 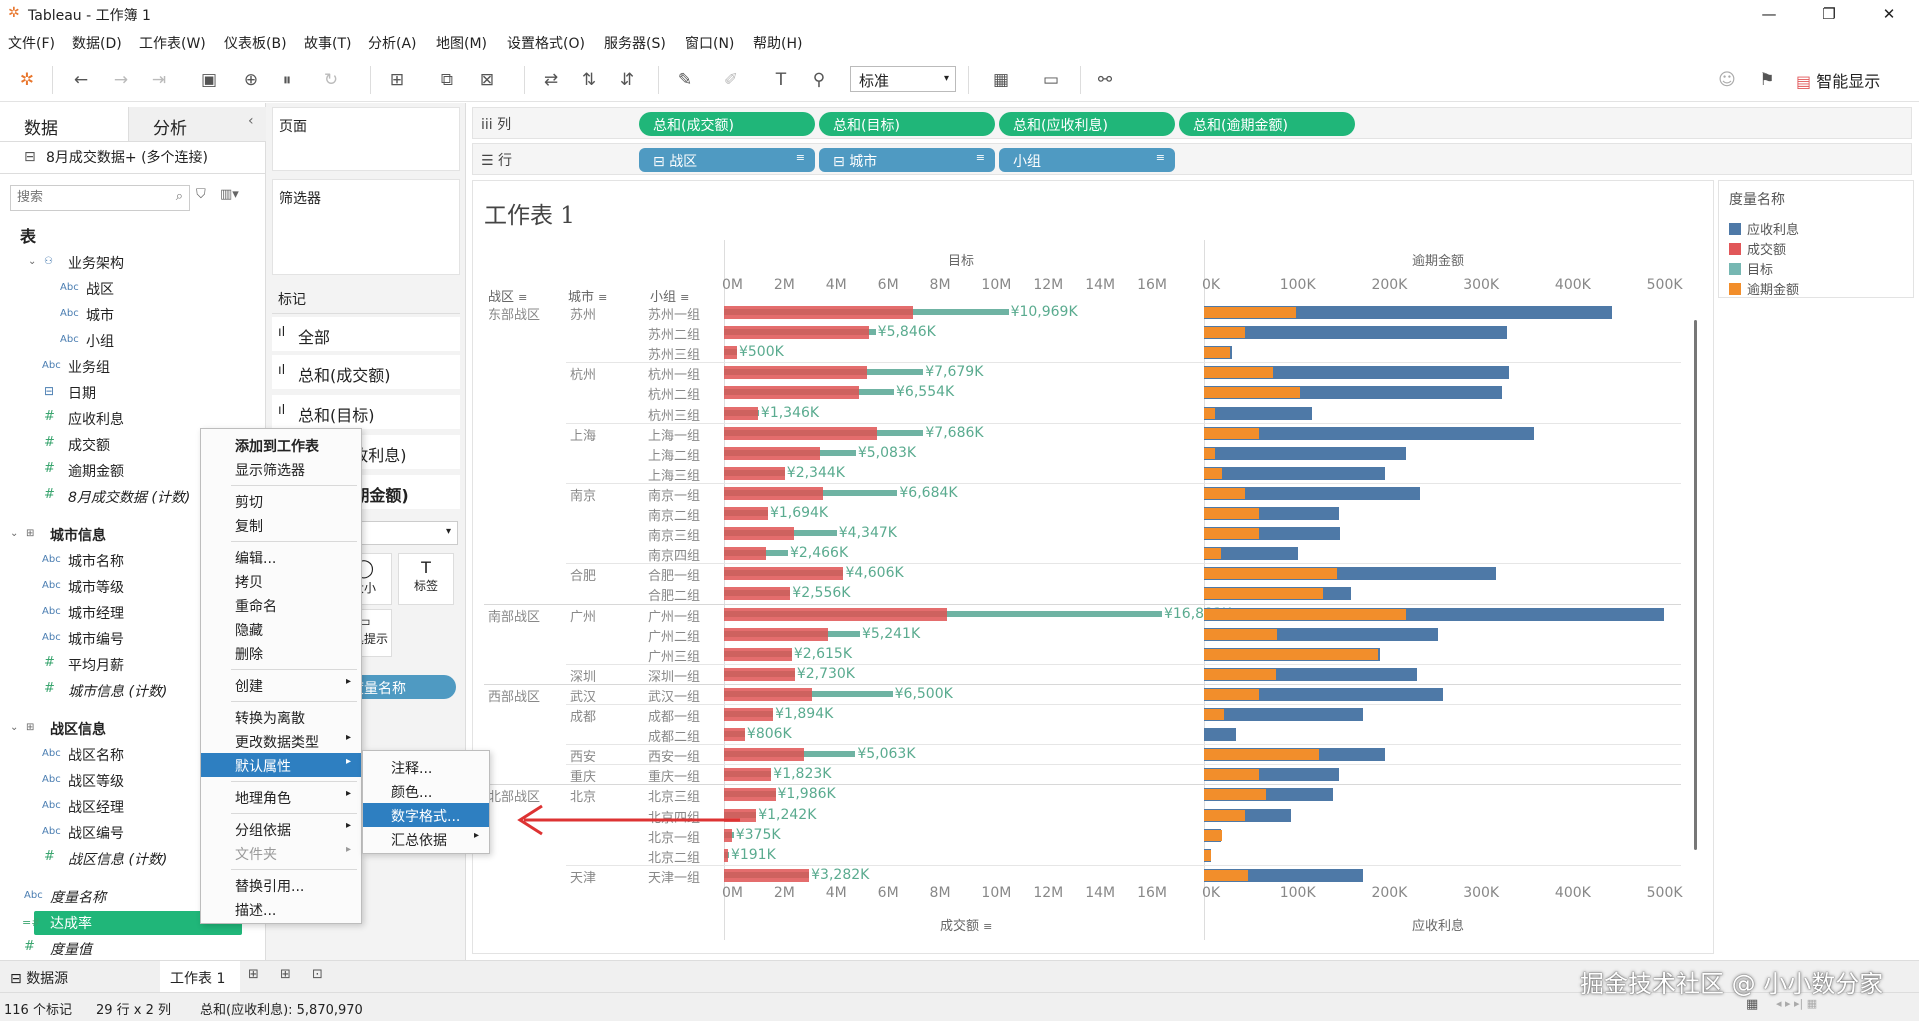 What do you see at coordinates (1764, 228) in the screenshot?
I see `legend-item-interest: 应收利息` at bounding box center [1764, 228].